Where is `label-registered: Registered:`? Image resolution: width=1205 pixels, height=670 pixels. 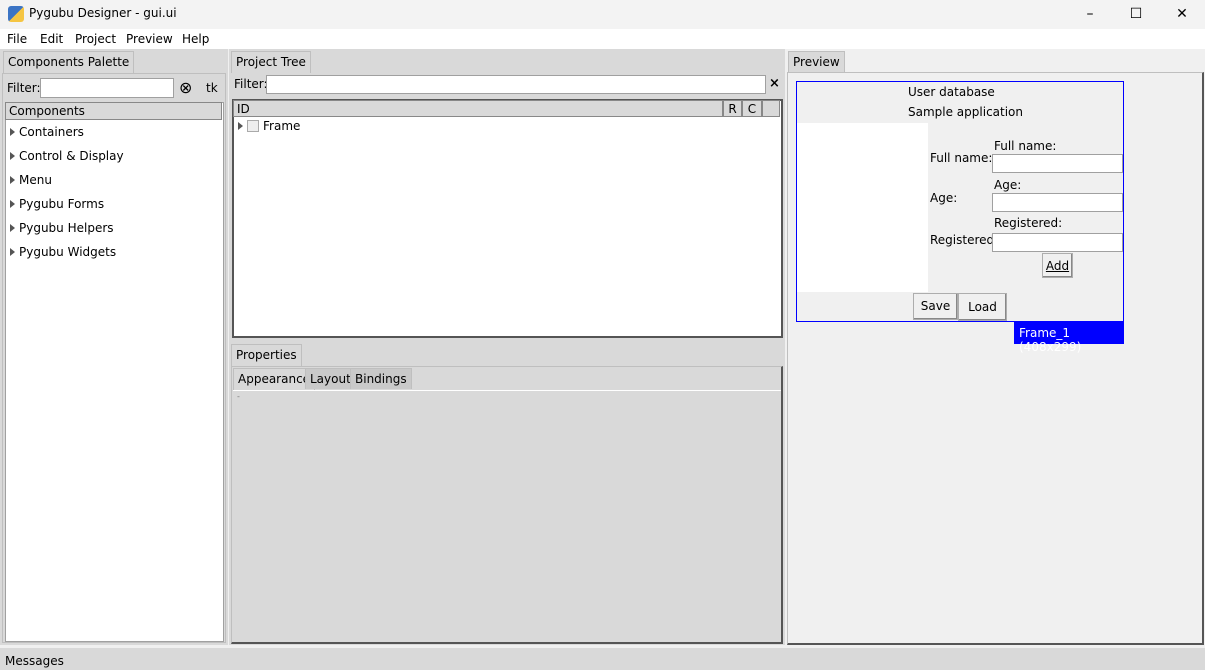 label-registered: Registered: is located at coordinates (964, 240).